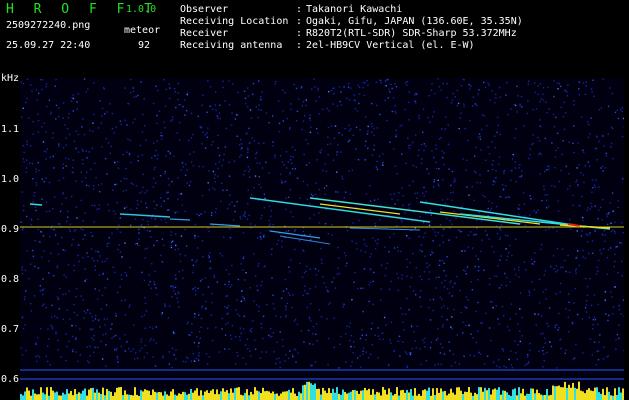 The image size is (629, 400). Describe the element at coordinates (10, 229) in the screenshot. I see `freq-tick-label: 0.9` at that location.